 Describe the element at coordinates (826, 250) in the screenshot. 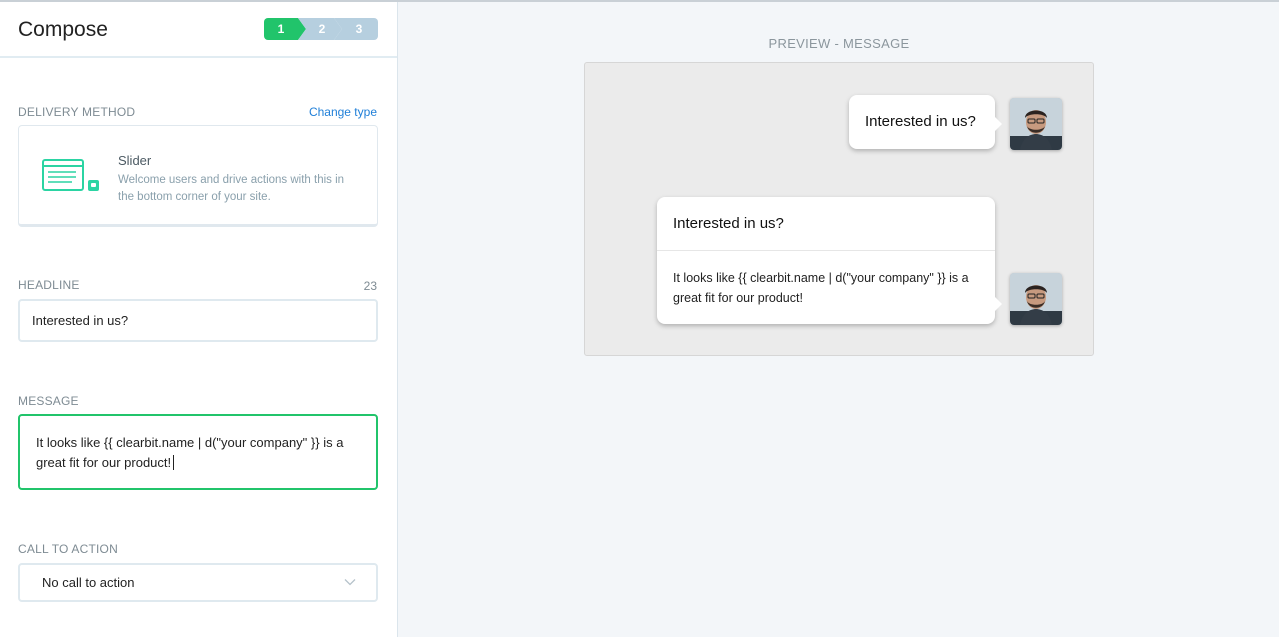

I see `bubble-divider` at that location.